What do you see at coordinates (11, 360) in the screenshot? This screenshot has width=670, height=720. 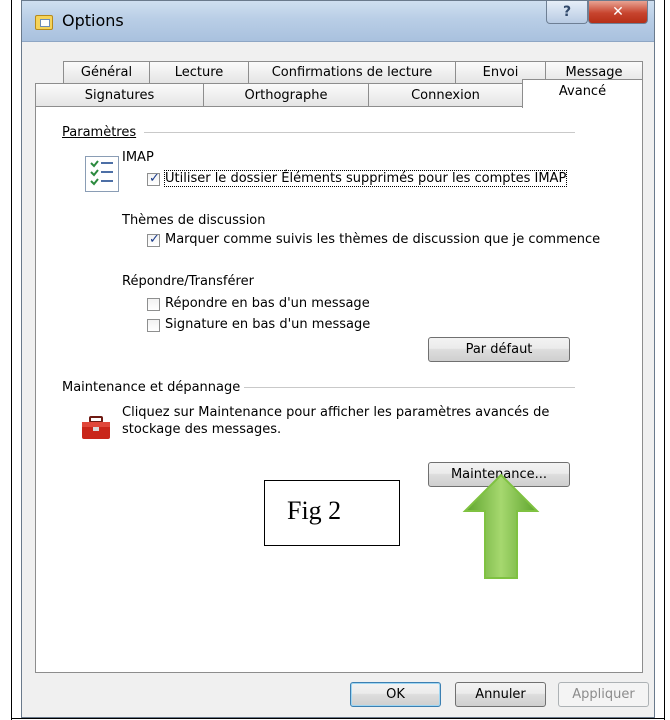 I see `page-border-left` at bounding box center [11, 360].